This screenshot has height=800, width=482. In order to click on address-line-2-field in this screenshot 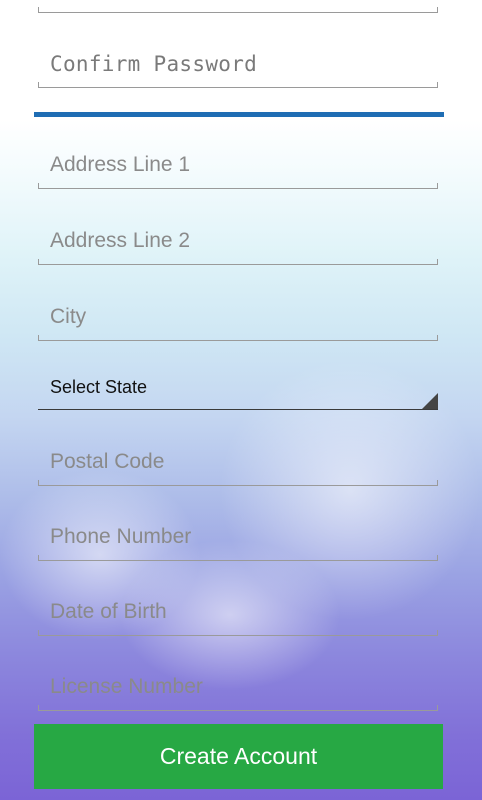, I will do `click(238, 244)`.